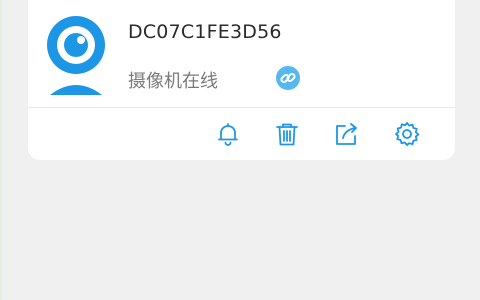 Image resolution: width=480 pixels, height=300 pixels. Describe the element at coordinates (288, 78) in the screenshot. I see `link-icon` at that location.